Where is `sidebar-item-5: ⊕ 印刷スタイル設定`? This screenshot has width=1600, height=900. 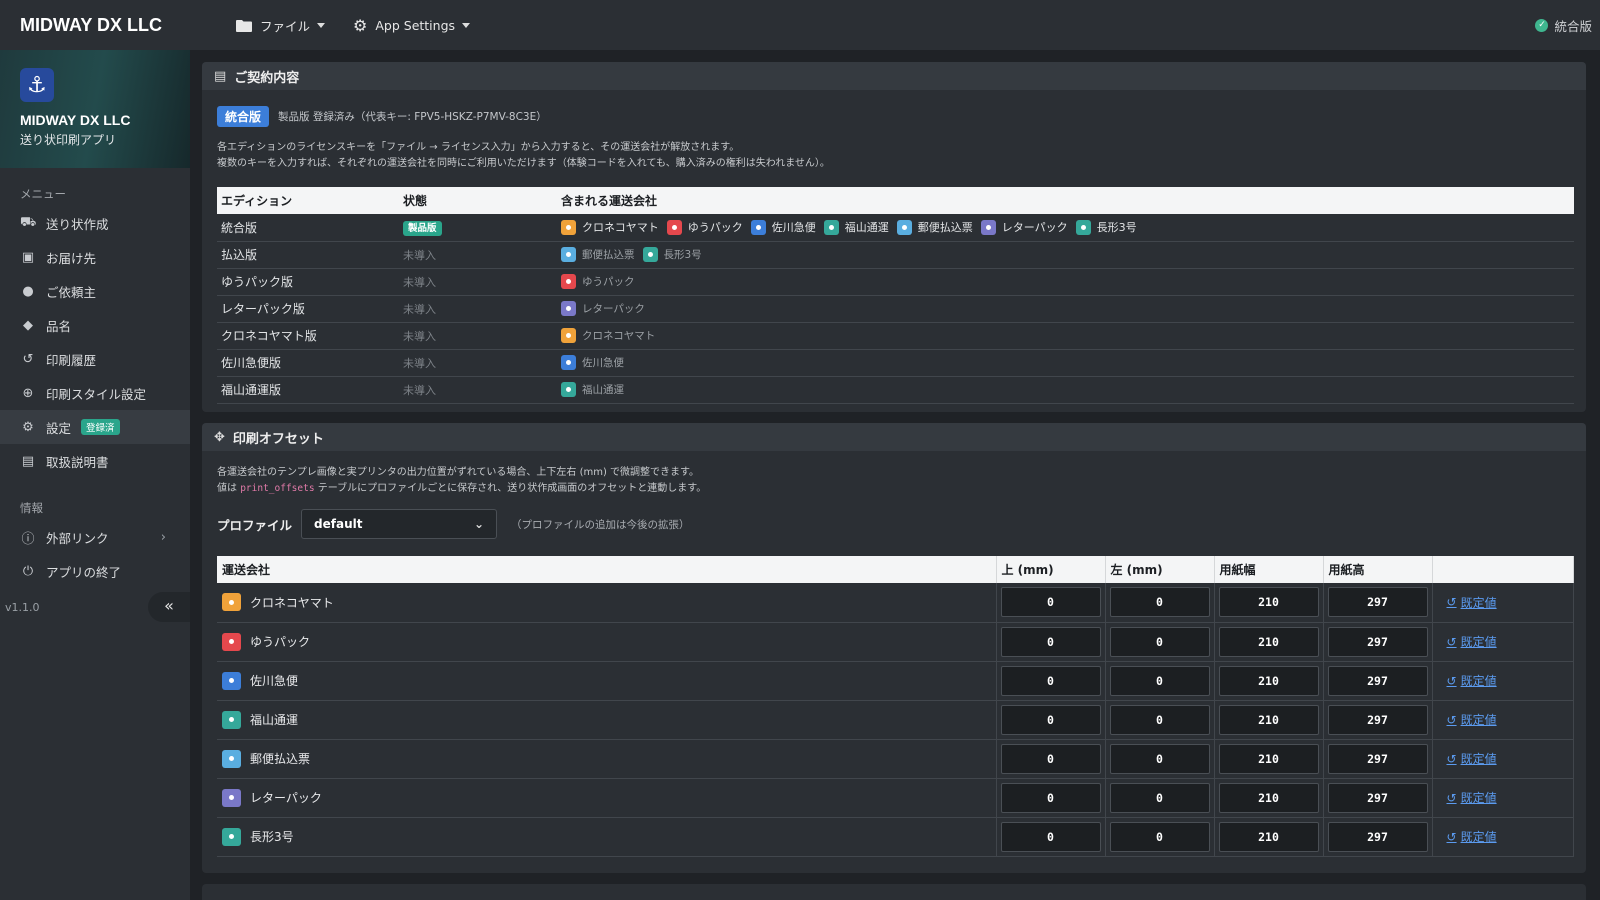 sidebar-item-5: ⊕ 印刷スタイル設定 is located at coordinates (95, 393).